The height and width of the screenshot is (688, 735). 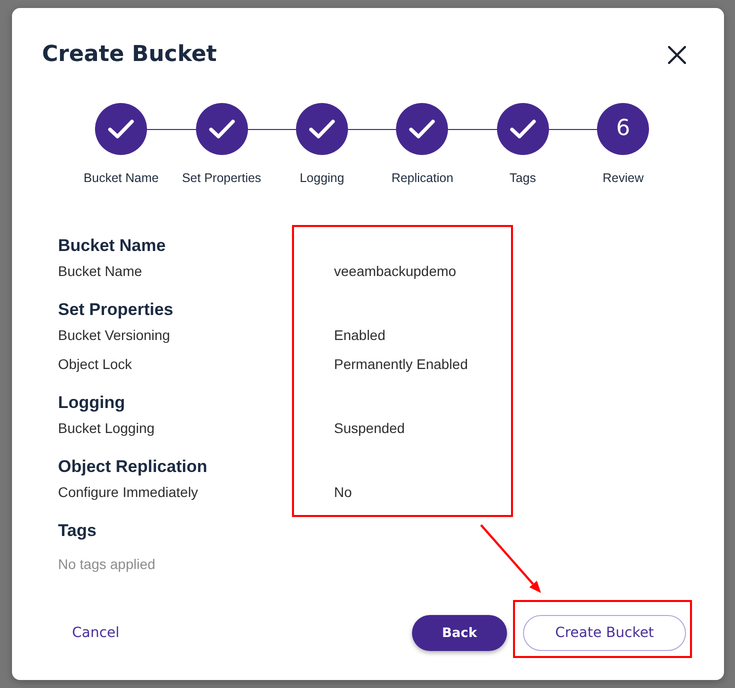 I want to click on step-label: Bucket Name, so click(x=121, y=178).